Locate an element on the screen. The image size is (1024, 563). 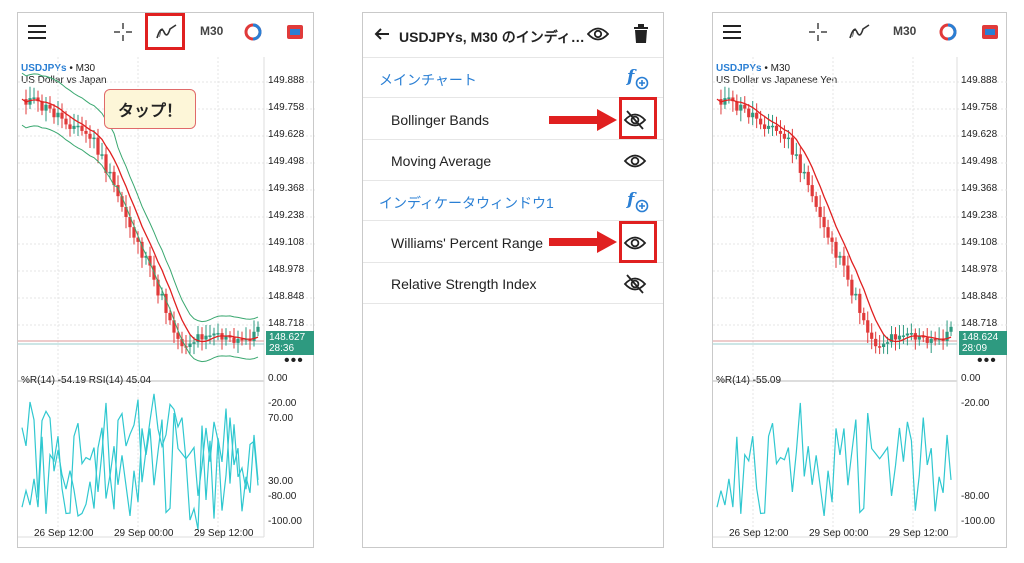
price-tick-label: 149.498 is located at coordinates (286, 161).